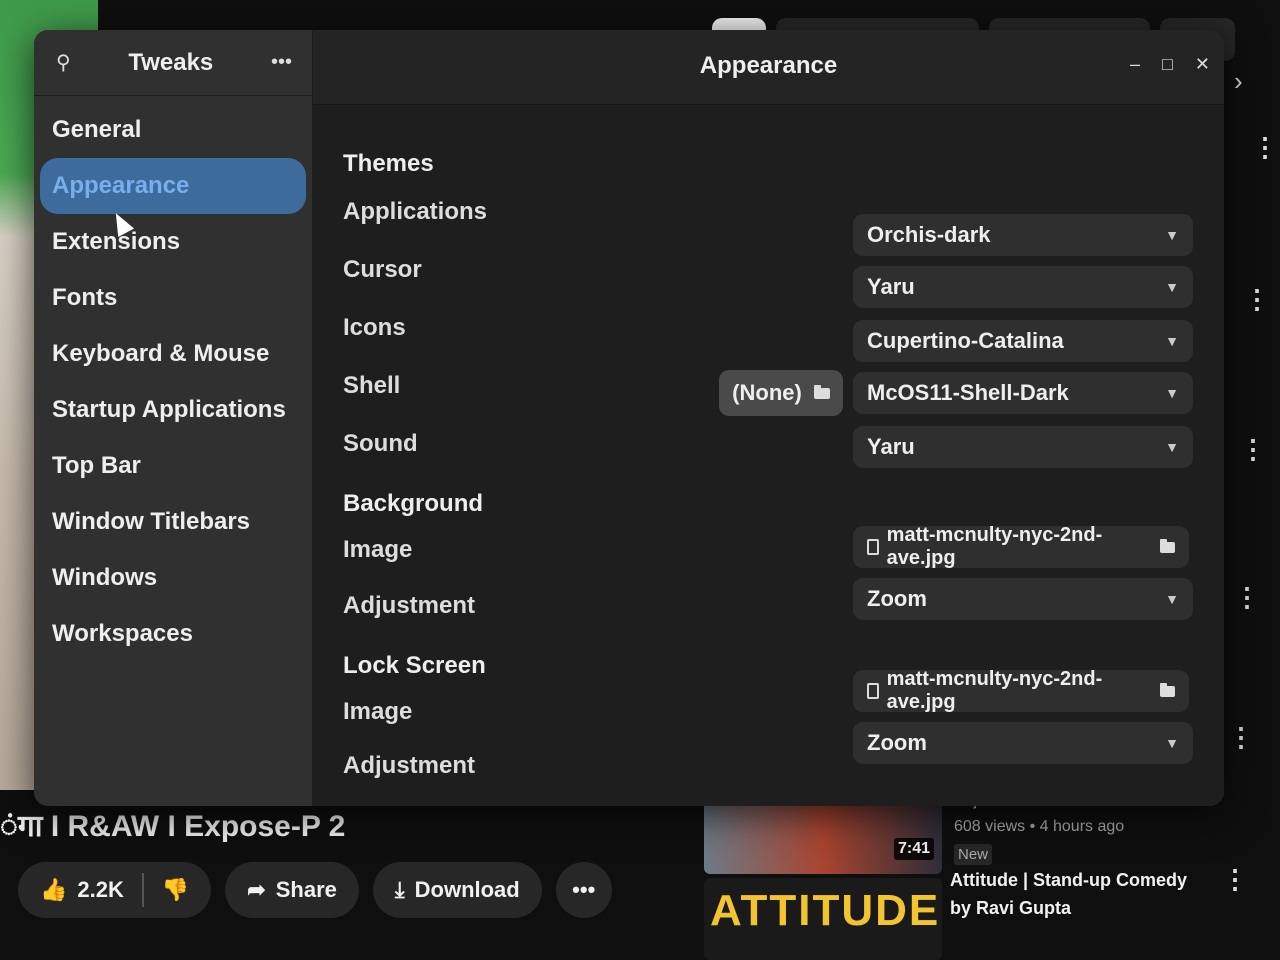  I want to click on minimize-icon: –, so click(1135, 64).